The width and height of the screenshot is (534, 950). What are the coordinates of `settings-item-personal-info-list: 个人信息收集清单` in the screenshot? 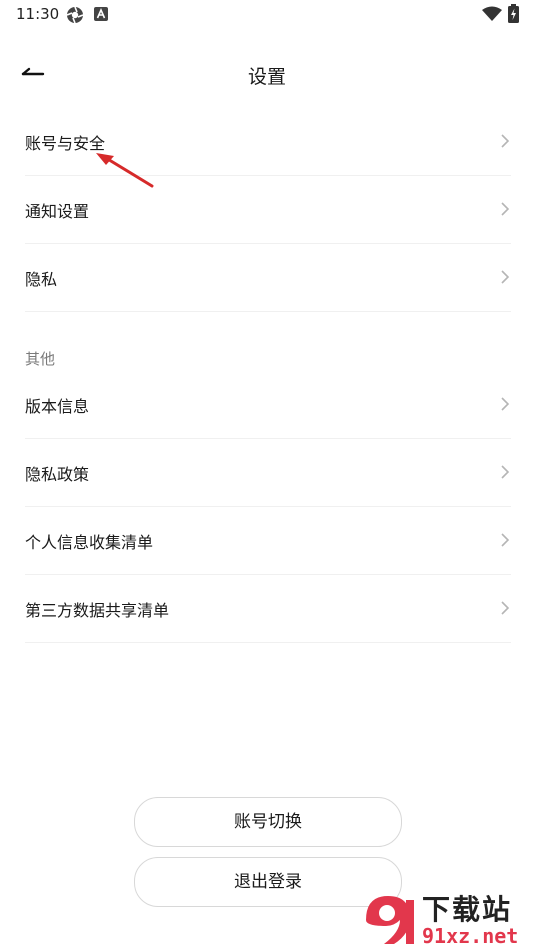 It's located at (268, 541).